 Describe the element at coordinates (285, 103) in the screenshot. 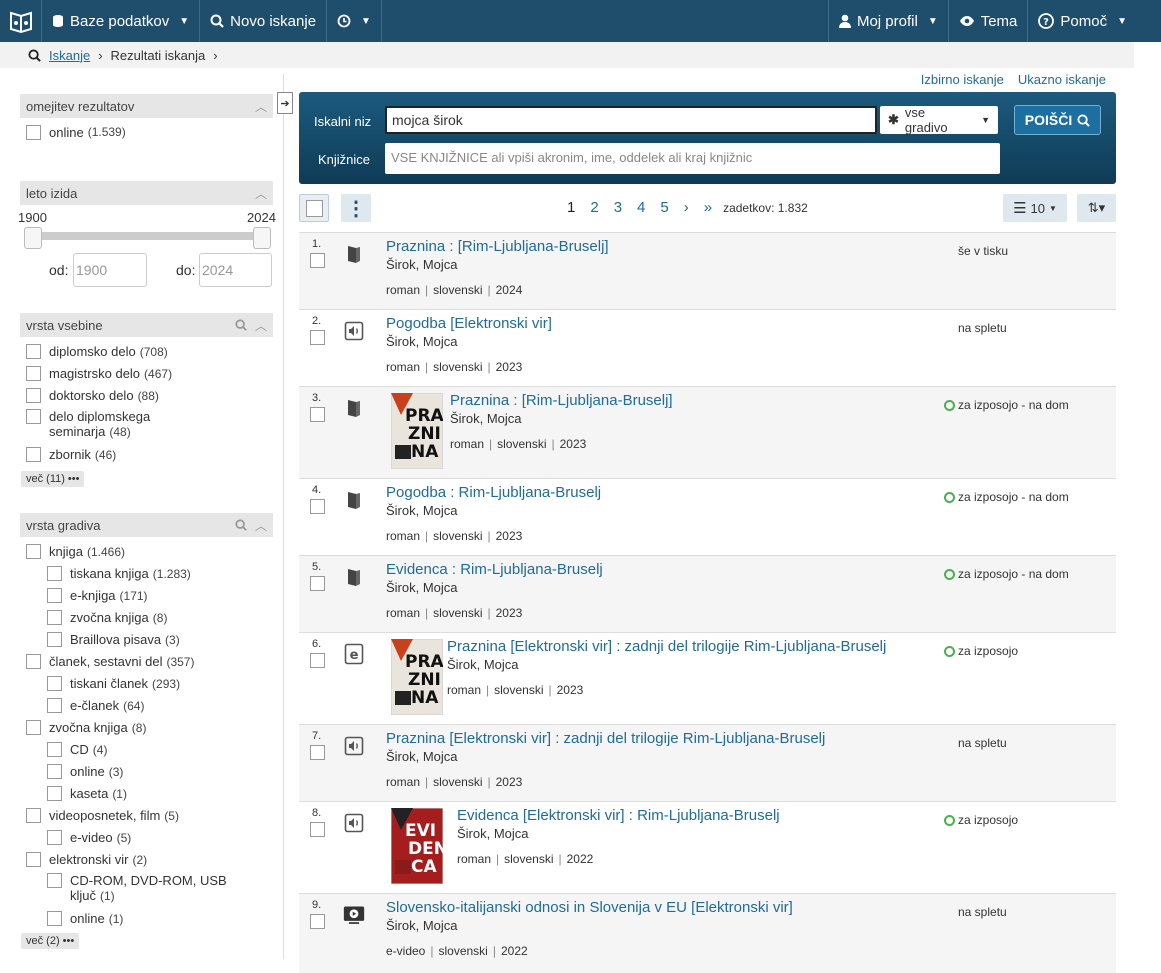

I see `sidebar-toggle-button: ➔` at that location.